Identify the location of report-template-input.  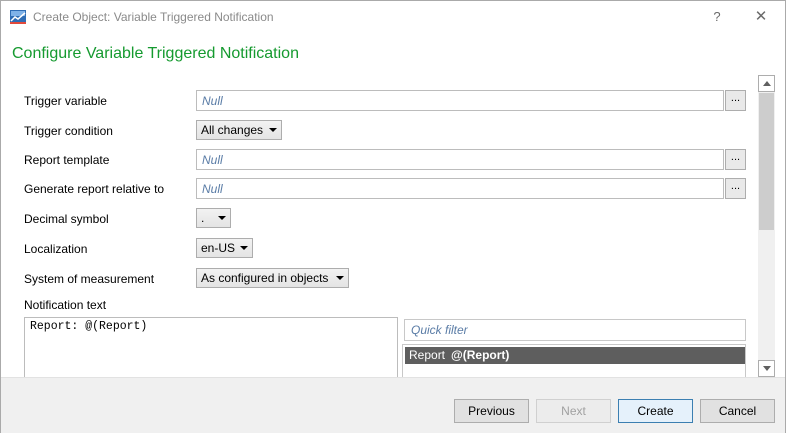
(460, 159).